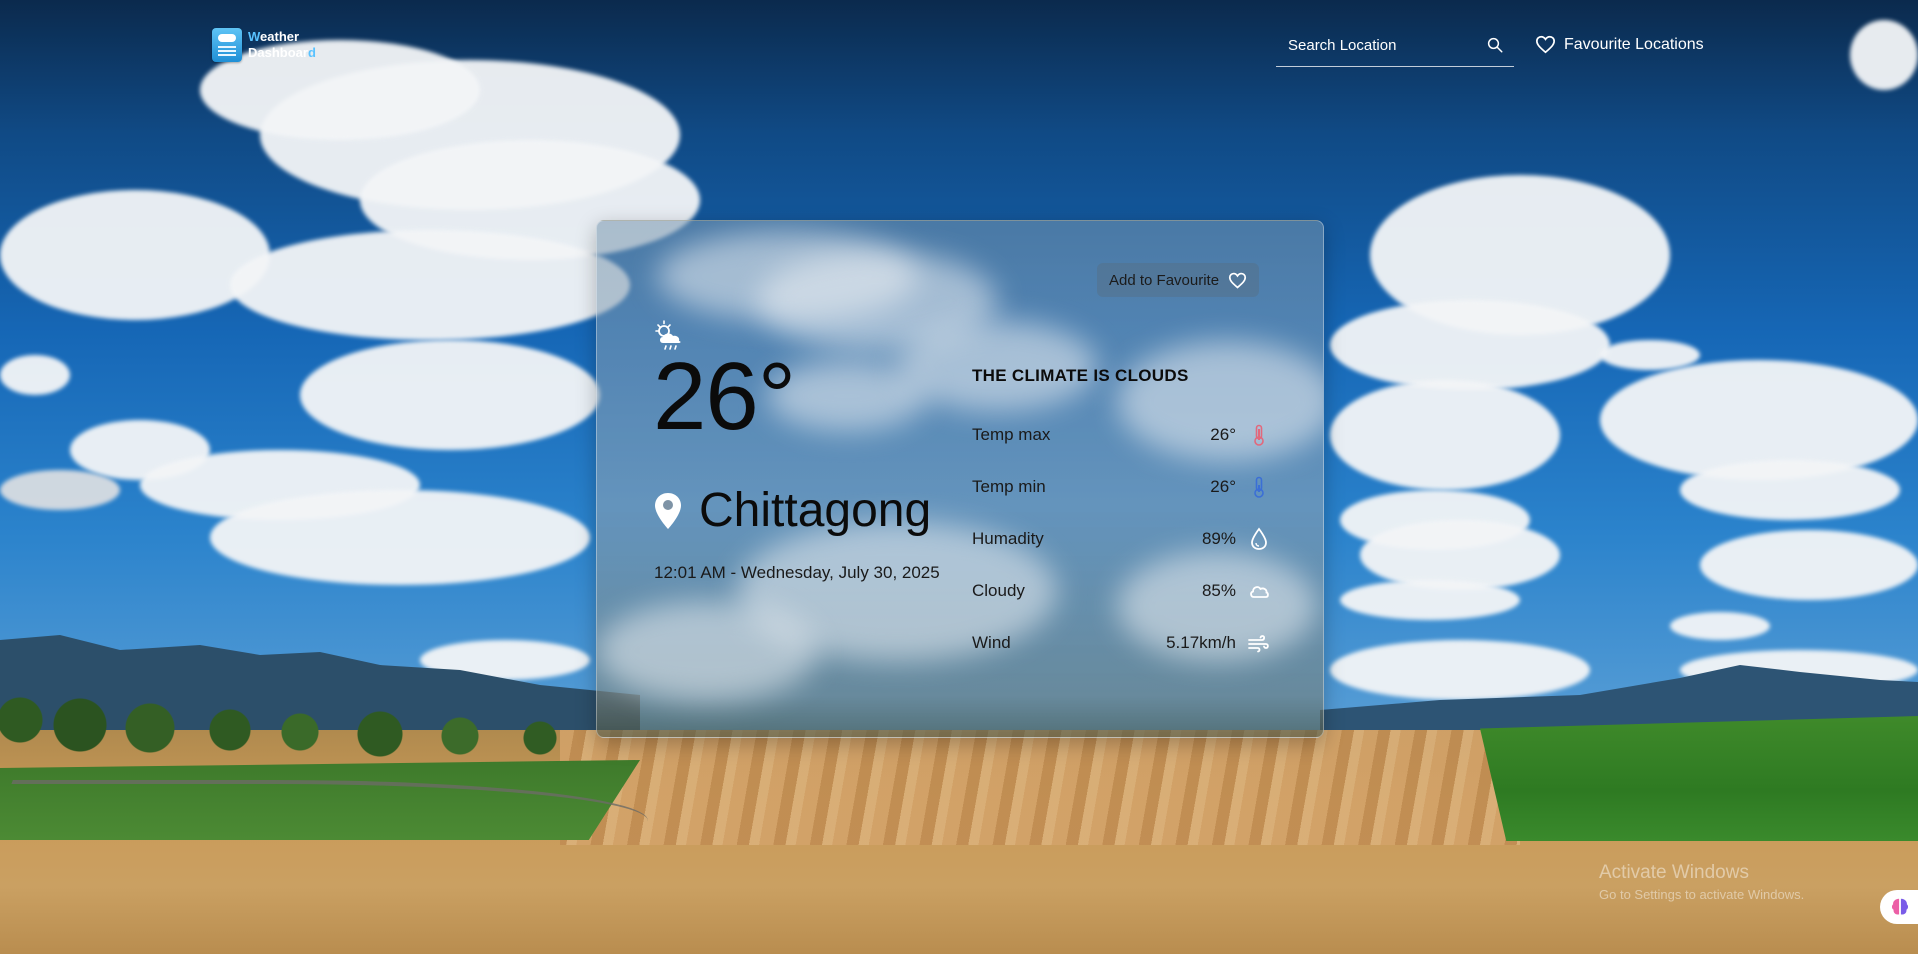 The image size is (1918, 954). I want to click on stat-label: Temp max, so click(1011, 434).